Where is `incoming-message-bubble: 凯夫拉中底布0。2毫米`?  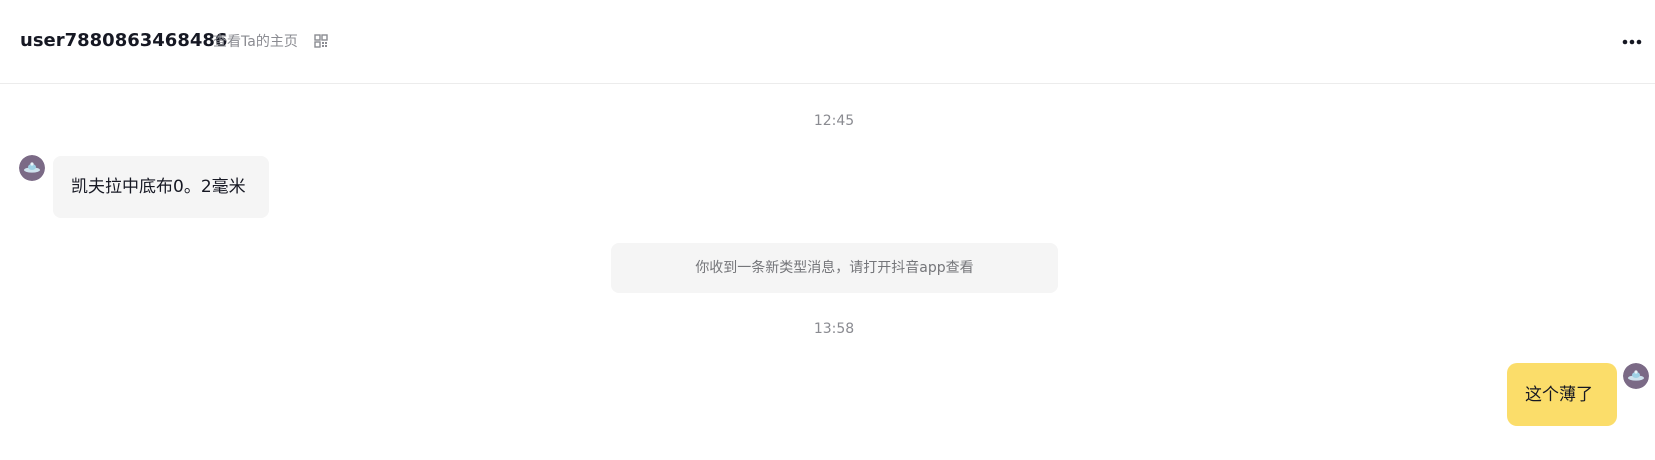 incoming-message-bubble: 凯夫拉中底布0。2毫米 is located at coordinates (161, 187).